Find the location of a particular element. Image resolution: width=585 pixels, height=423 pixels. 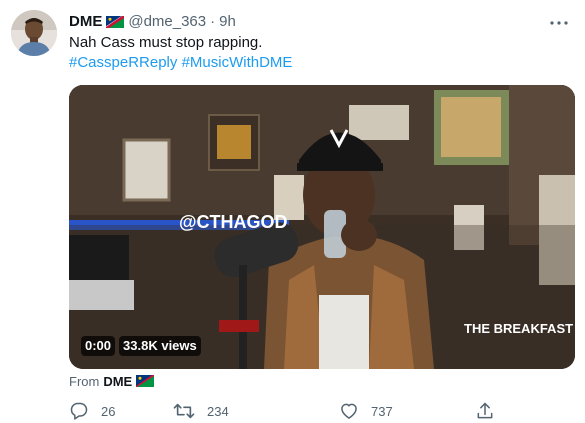

source-line: From DME is located at coordinates (112, 381).